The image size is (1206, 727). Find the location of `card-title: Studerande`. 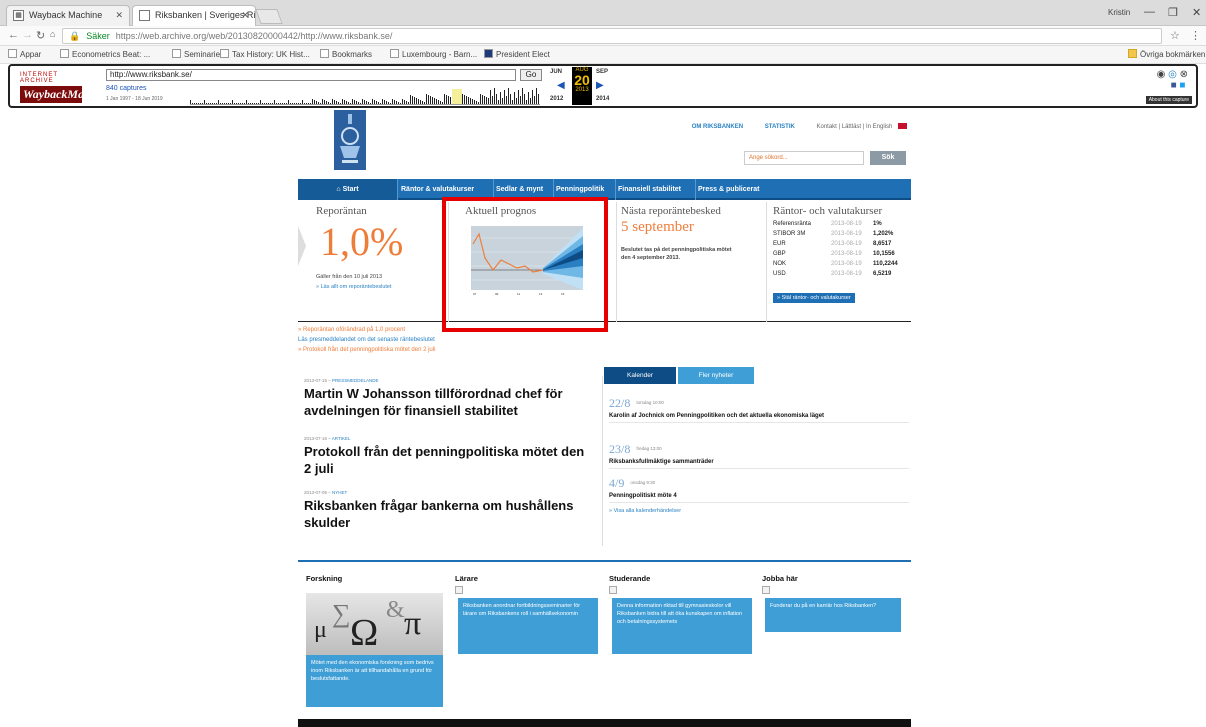

card-title: Studerande is located at coordinates (629, 578).